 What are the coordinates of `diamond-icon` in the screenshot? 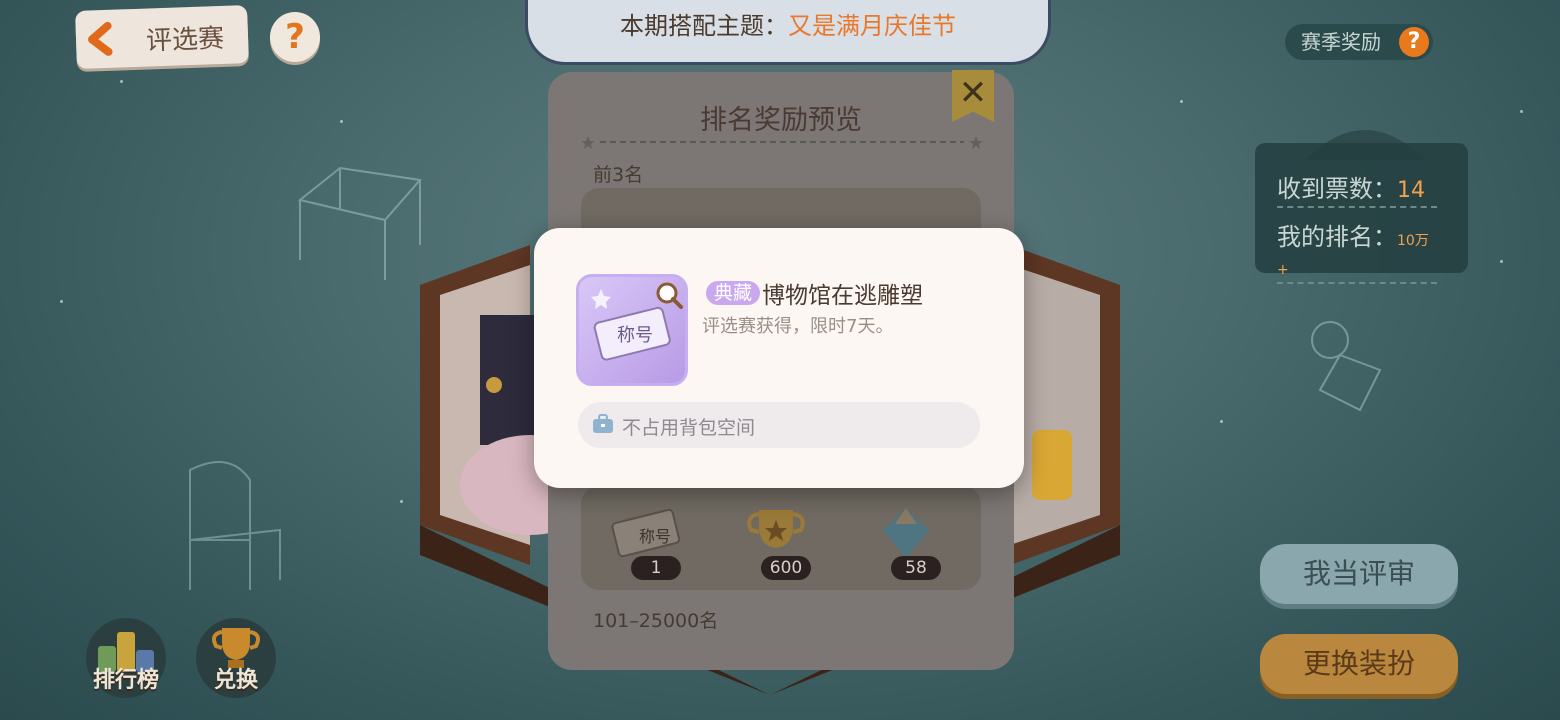 It's located at (906, 533).